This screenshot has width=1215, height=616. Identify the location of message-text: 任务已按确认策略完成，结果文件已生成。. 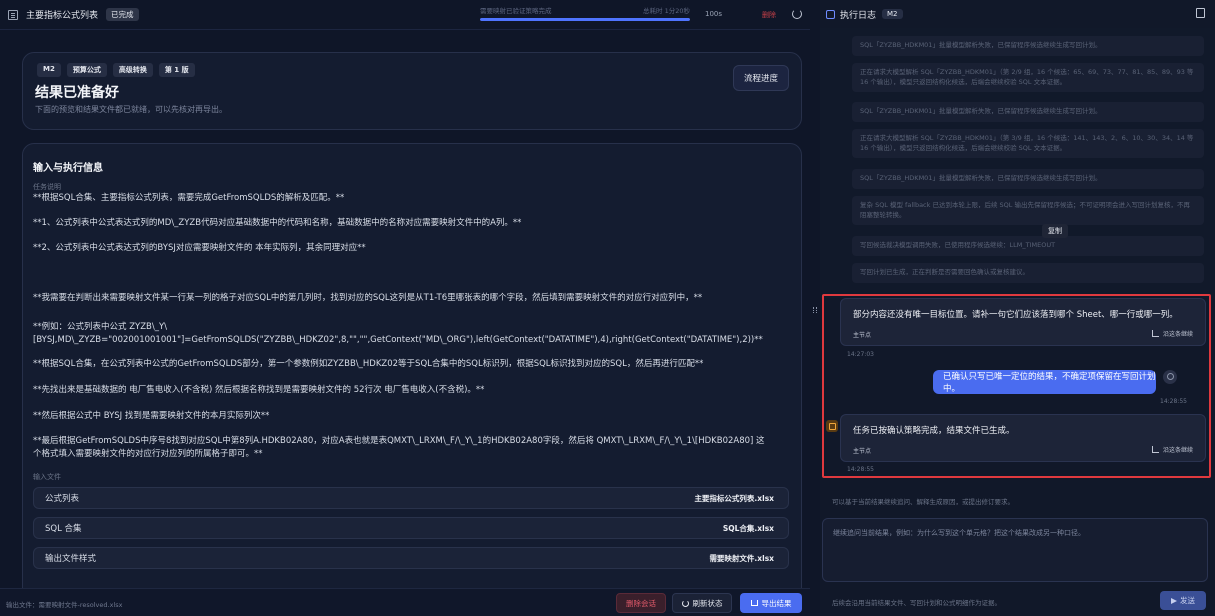
(934, 431).